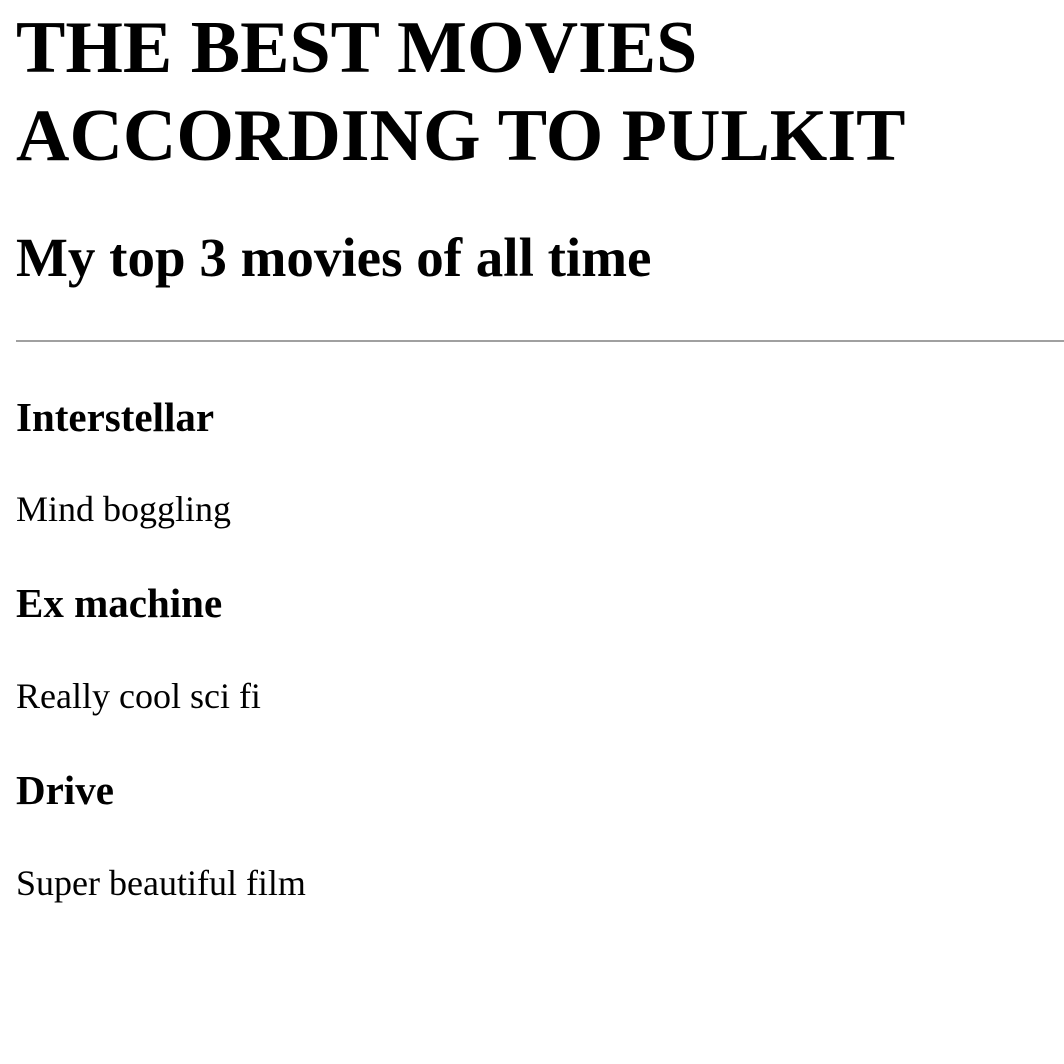 Image resolution: width=1064 pixels, height=1064 pixels. What do you see at coordinates (115, 417) in the screenshot?
I see `movie-title-interstellar: Interstellar` at bounding box center [115, 417].